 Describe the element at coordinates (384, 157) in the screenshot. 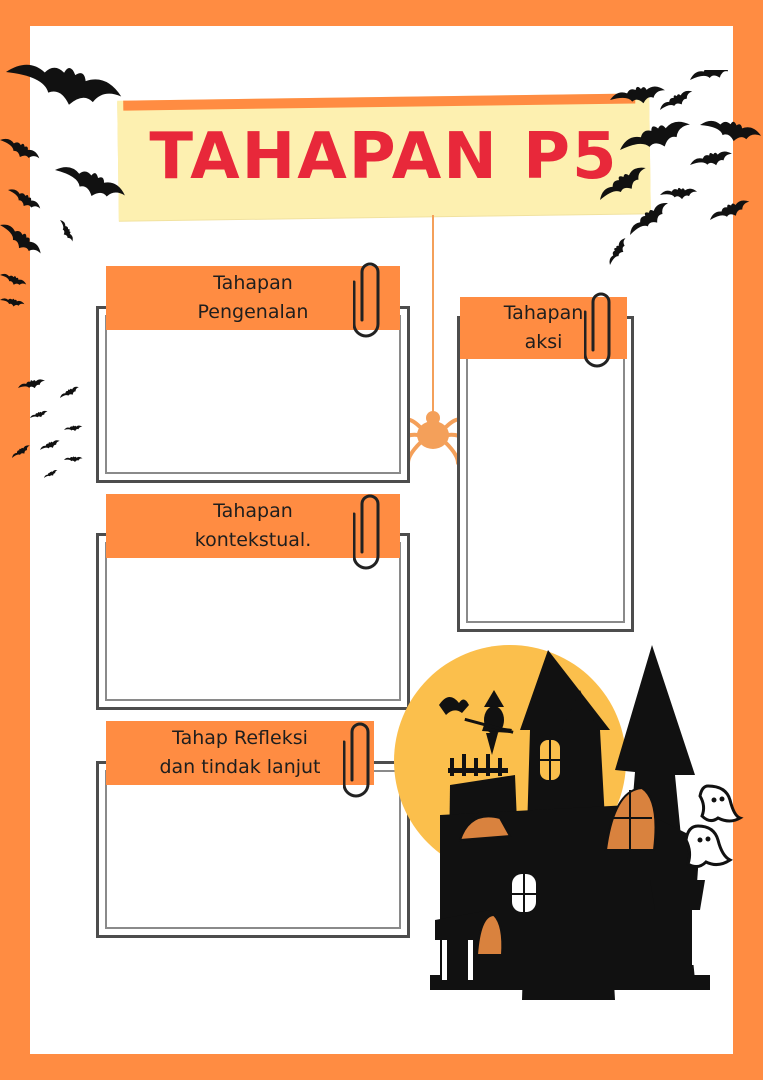

I see `page-title: TAHAPAN P5` at that location.